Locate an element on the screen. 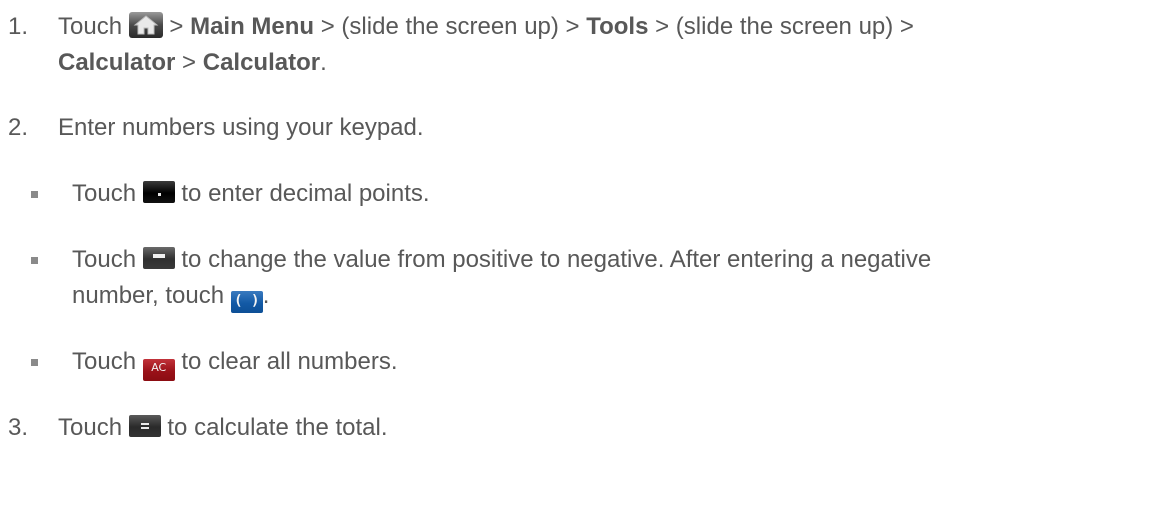 The height and width of the screenshot is (505, 1149). minus-key-icon is located at coordinates (158, 258).